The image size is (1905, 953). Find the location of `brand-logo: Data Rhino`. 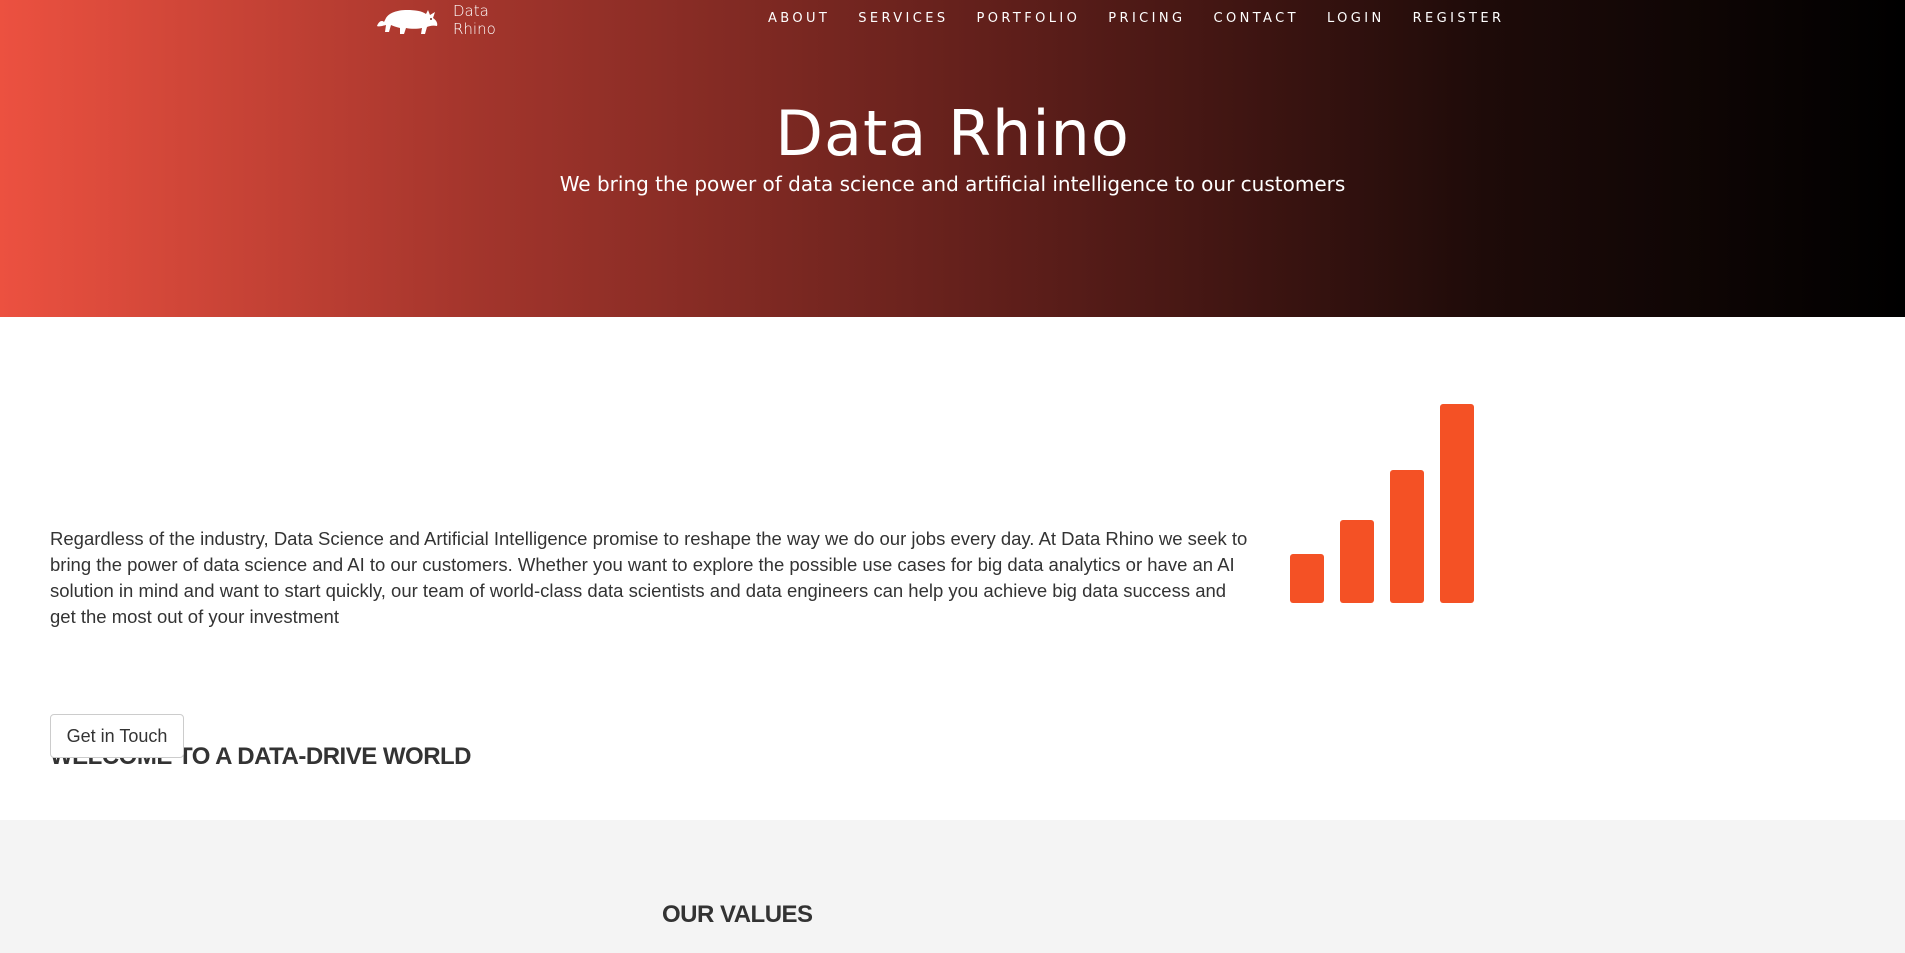

brand-logo: Data Rhino is located at coordinates (435, 20).